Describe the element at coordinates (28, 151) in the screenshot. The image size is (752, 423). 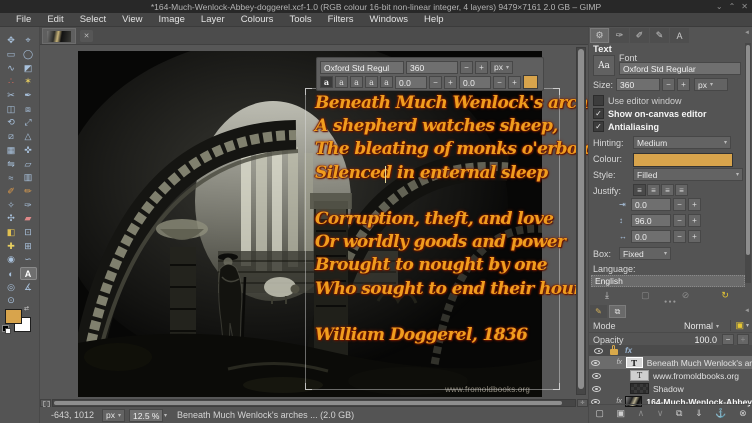
I see `tool-handle-transform: ✜` at that location.